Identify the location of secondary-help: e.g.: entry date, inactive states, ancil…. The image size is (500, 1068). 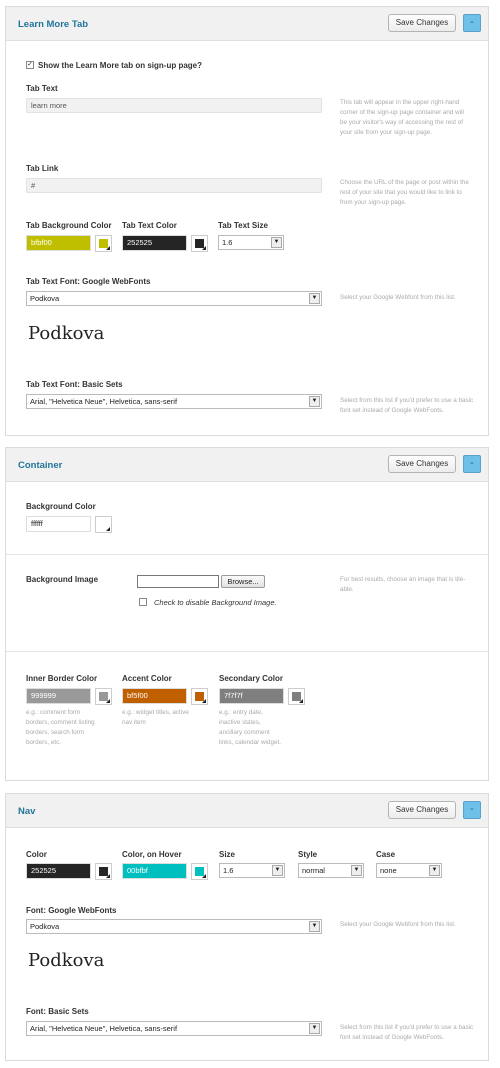
(250, 727).